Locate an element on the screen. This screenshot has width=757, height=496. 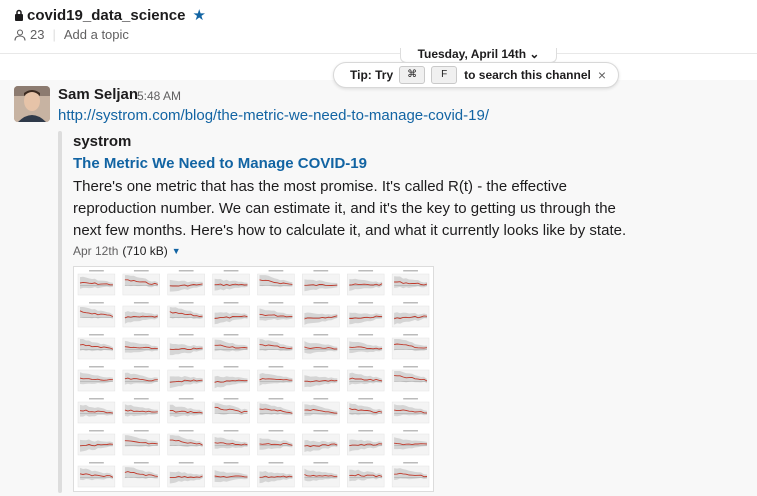
member-count: 23 is located at coordinates (37, 34).